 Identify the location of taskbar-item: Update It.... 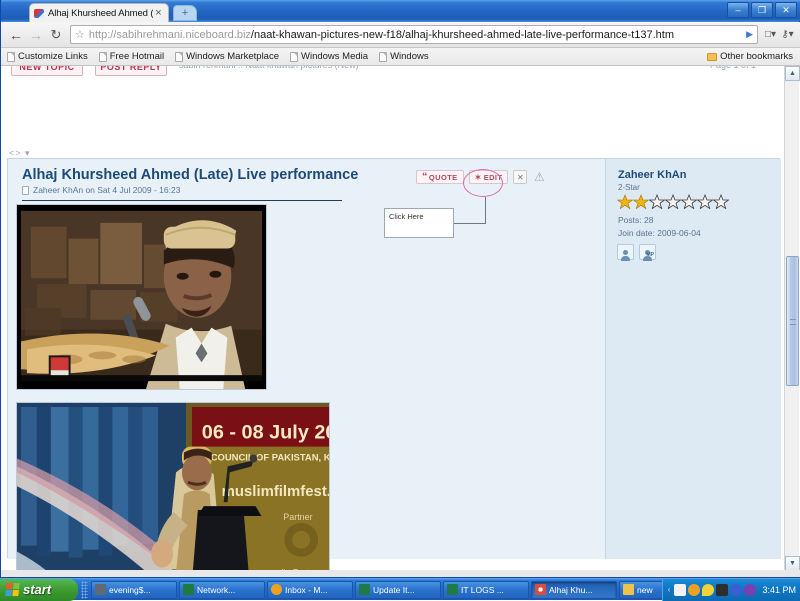
(398, 590).